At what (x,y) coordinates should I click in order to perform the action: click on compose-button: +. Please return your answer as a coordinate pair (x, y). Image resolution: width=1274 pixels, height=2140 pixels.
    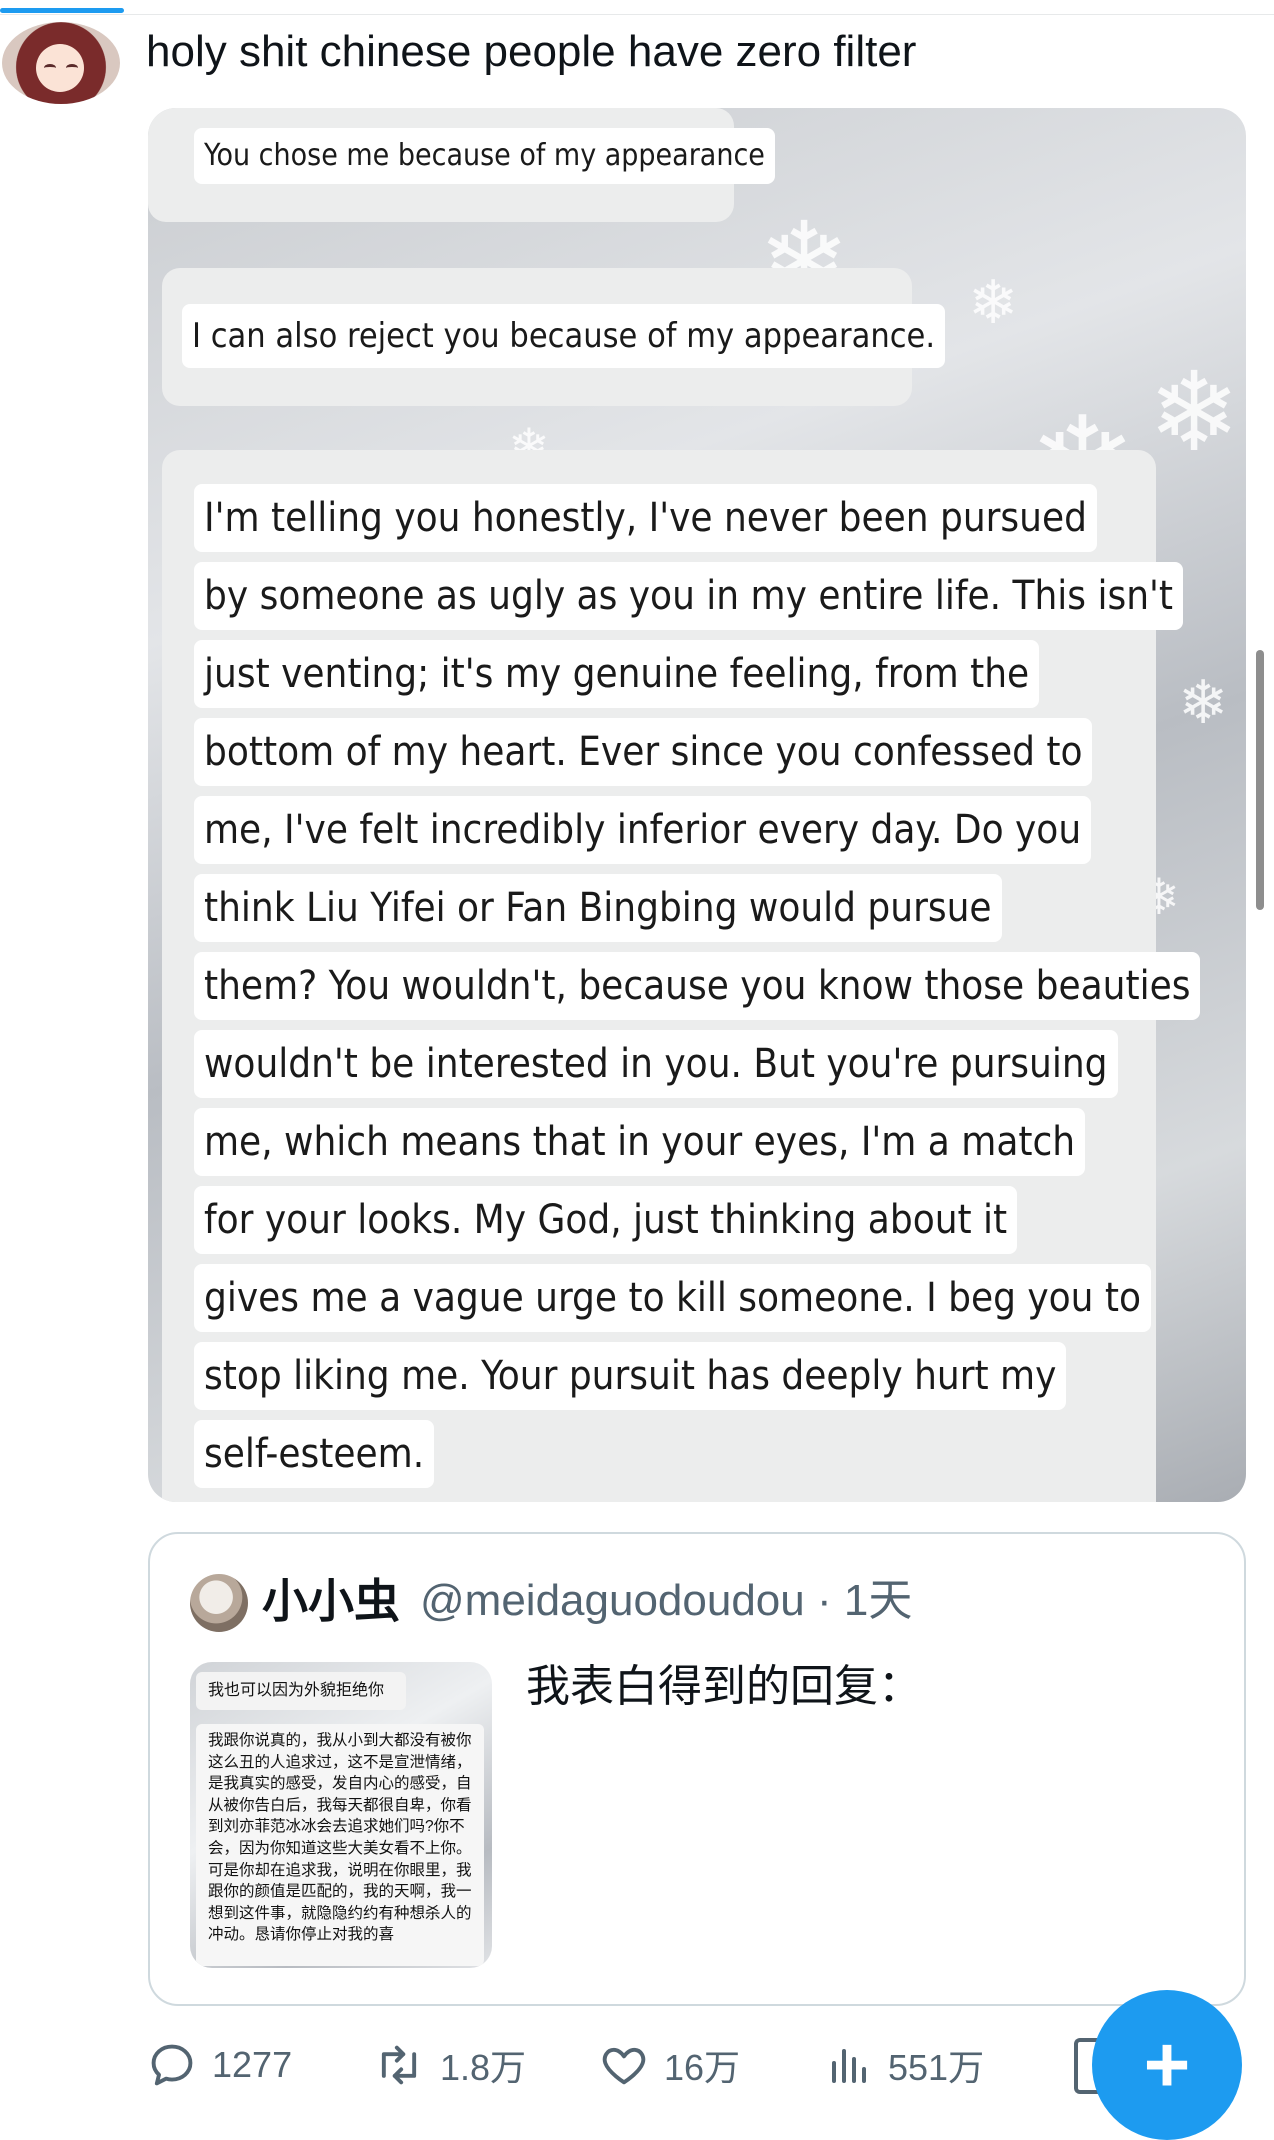
    Looking at the image, I should click on (1167, 2065).